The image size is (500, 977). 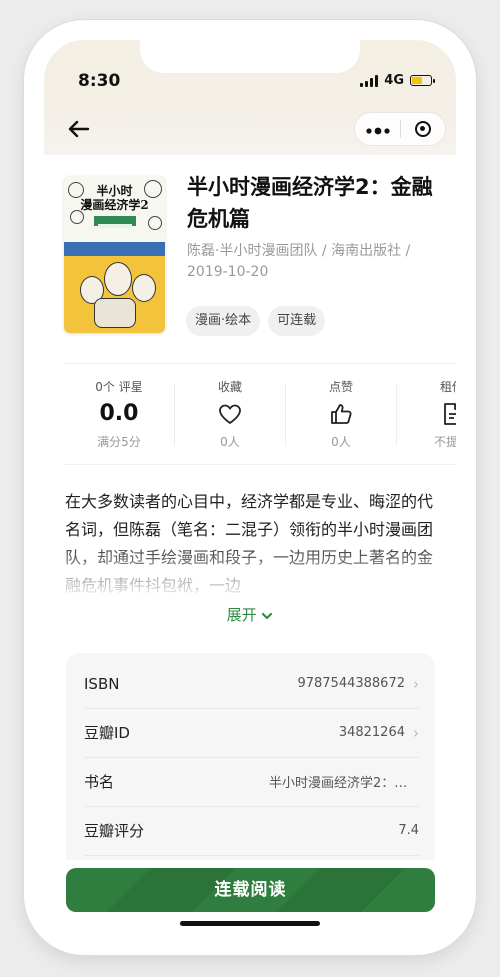 What do you see at coordinates (102, 683) in the screenshot?
I see `info-key: ISBN` at bounding box center [102, 683].